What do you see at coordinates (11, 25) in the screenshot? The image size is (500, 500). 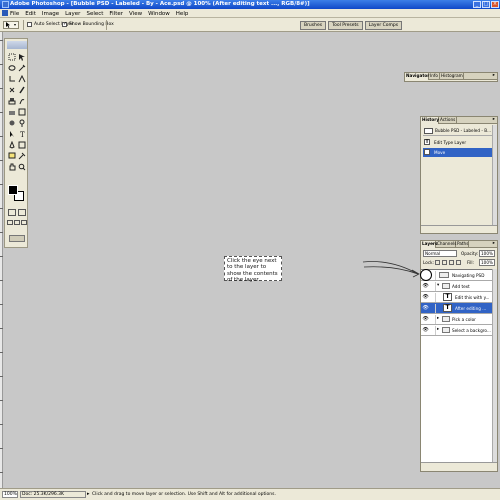 I see `tool-preset-picker` at bounding box center [11, 25].